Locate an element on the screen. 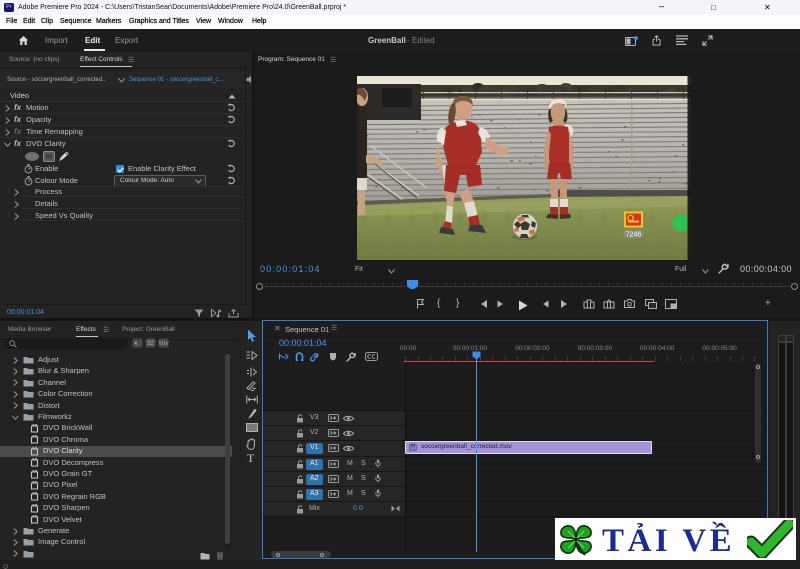 The width and height of the screenshot is (800, 569). svg-text: YUV is located at coordinates (163, 344).